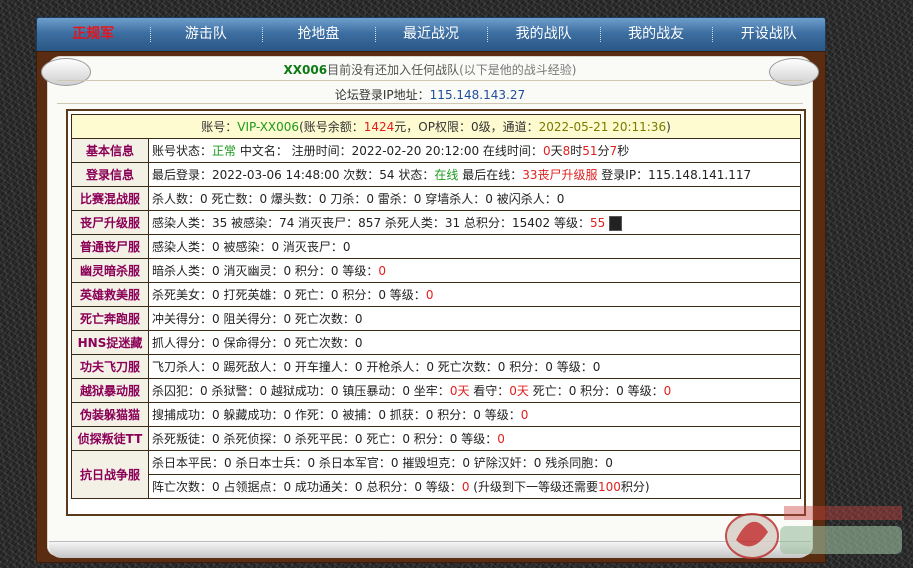 The width and height of the screenshot is (913, 568). Describe the element at coordinates (110, 366) in the screenshot. I see `server-label: 功夫飞刀服` at that location.